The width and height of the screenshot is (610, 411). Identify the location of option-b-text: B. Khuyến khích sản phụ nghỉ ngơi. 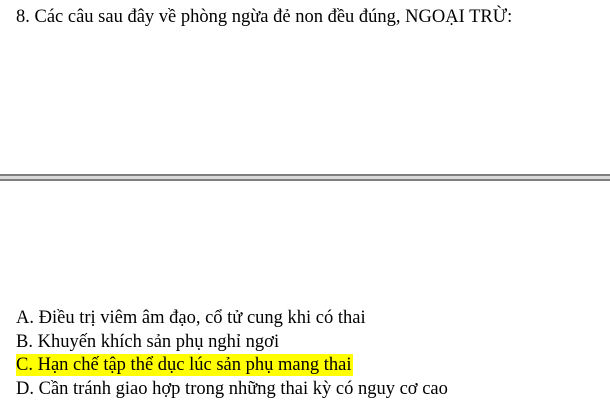
(148, 341).